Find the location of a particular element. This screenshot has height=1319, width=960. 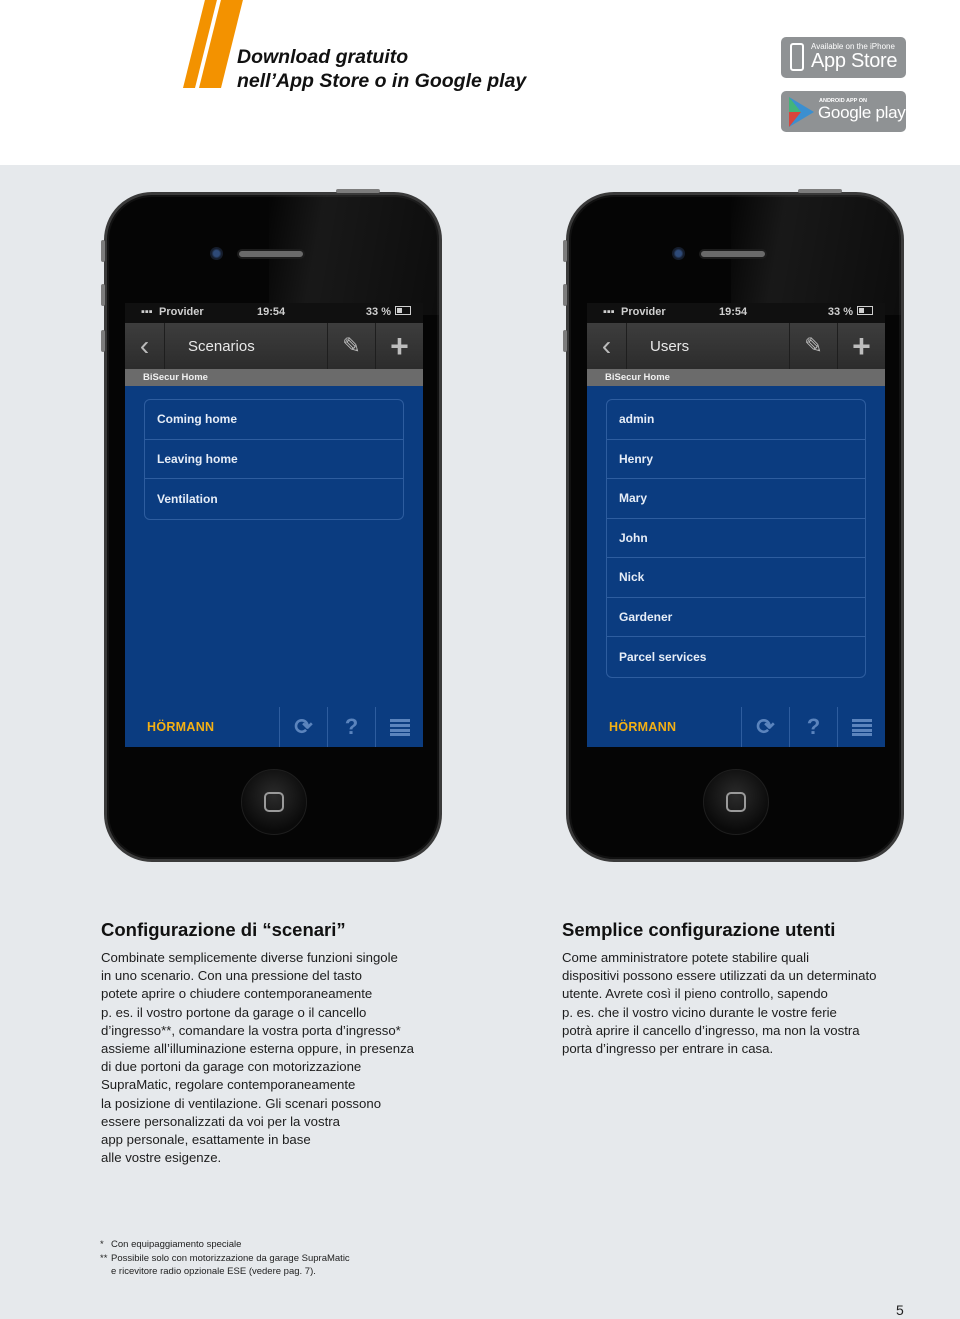

list-item: Ventilation is located at coordinates (274, 499).